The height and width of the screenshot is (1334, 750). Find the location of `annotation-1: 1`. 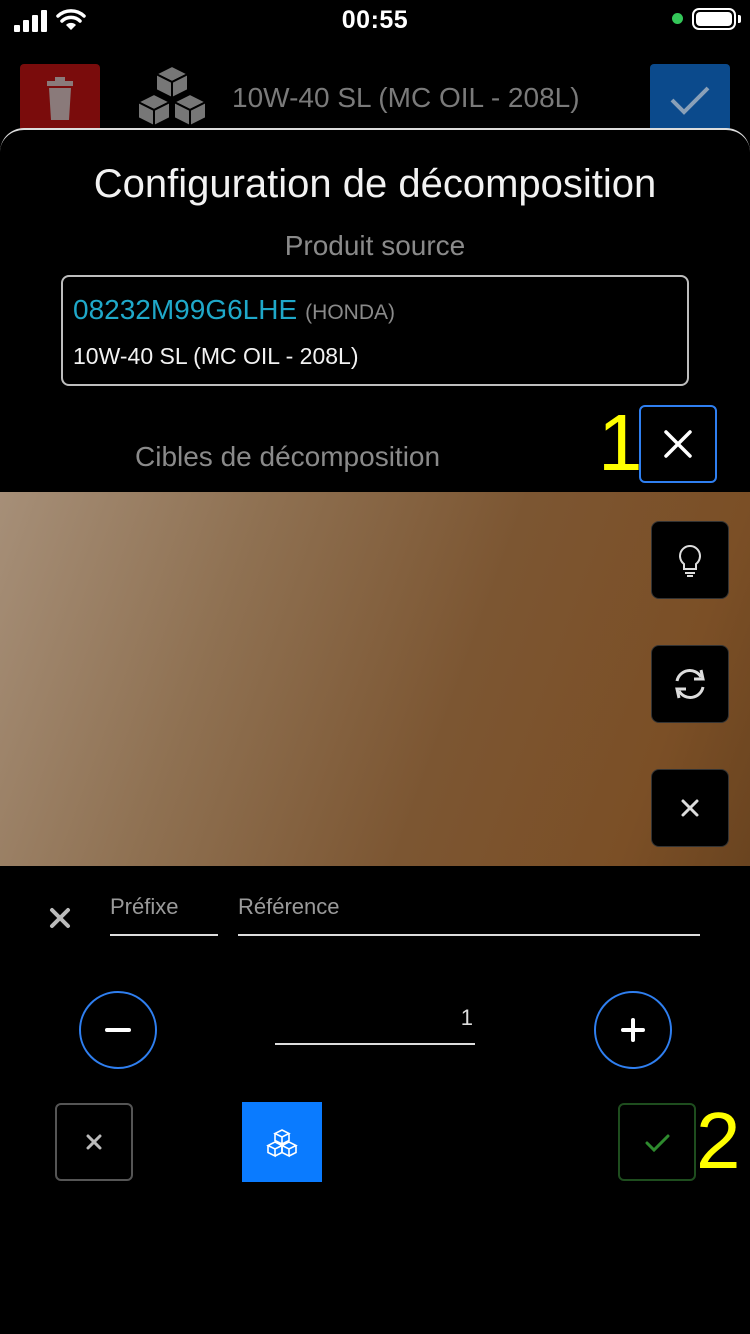

annotation-1: 1 is located at coordinates (620, 442).